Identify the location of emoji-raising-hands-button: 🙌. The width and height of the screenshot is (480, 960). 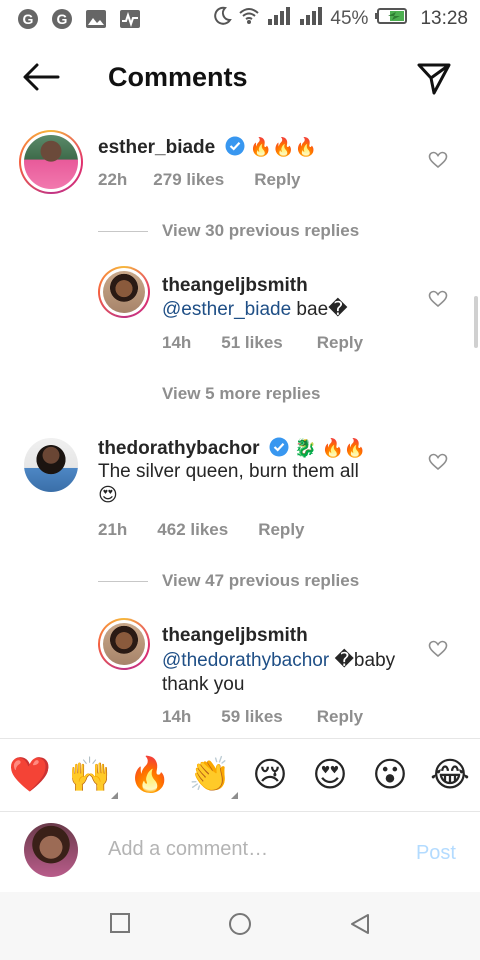
(93, 776).